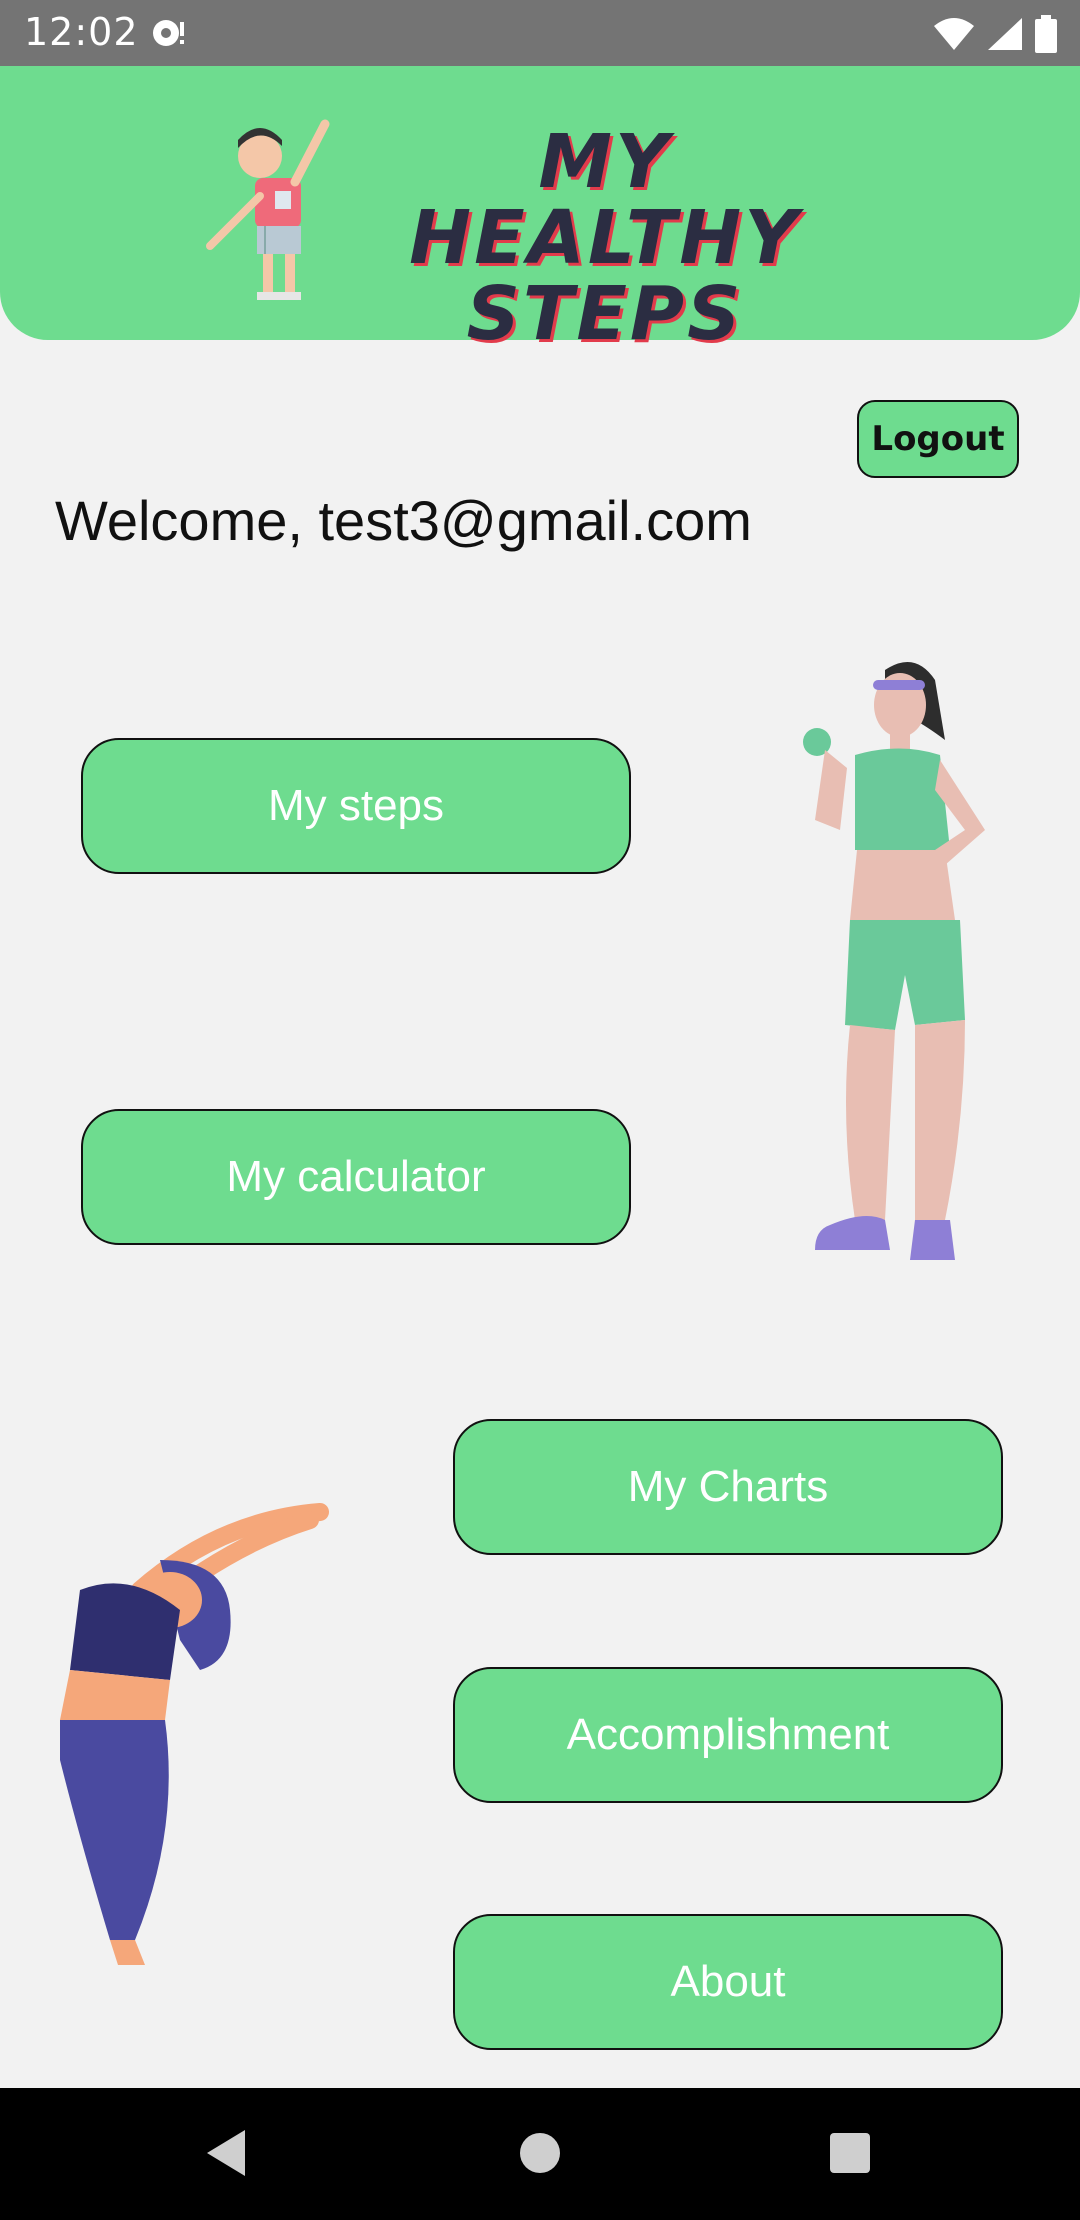 This screenshot has width=1080, height=2220. Describe the element at coordinates (168, 33) in the screenshot. I see `notification-icon` at that location.